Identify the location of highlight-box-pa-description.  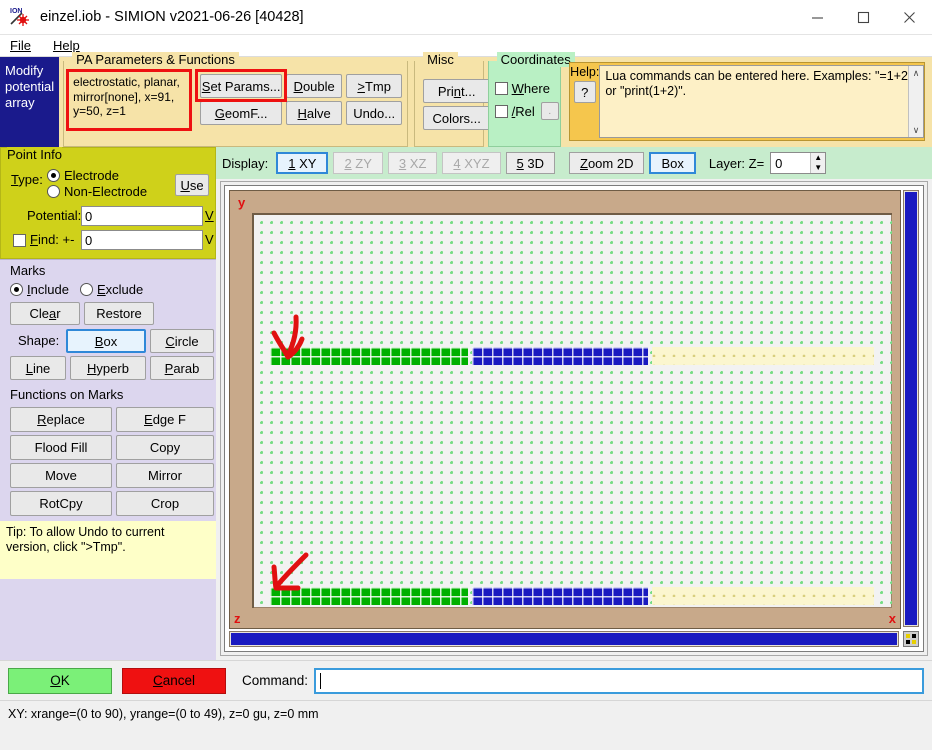
(129, 100).